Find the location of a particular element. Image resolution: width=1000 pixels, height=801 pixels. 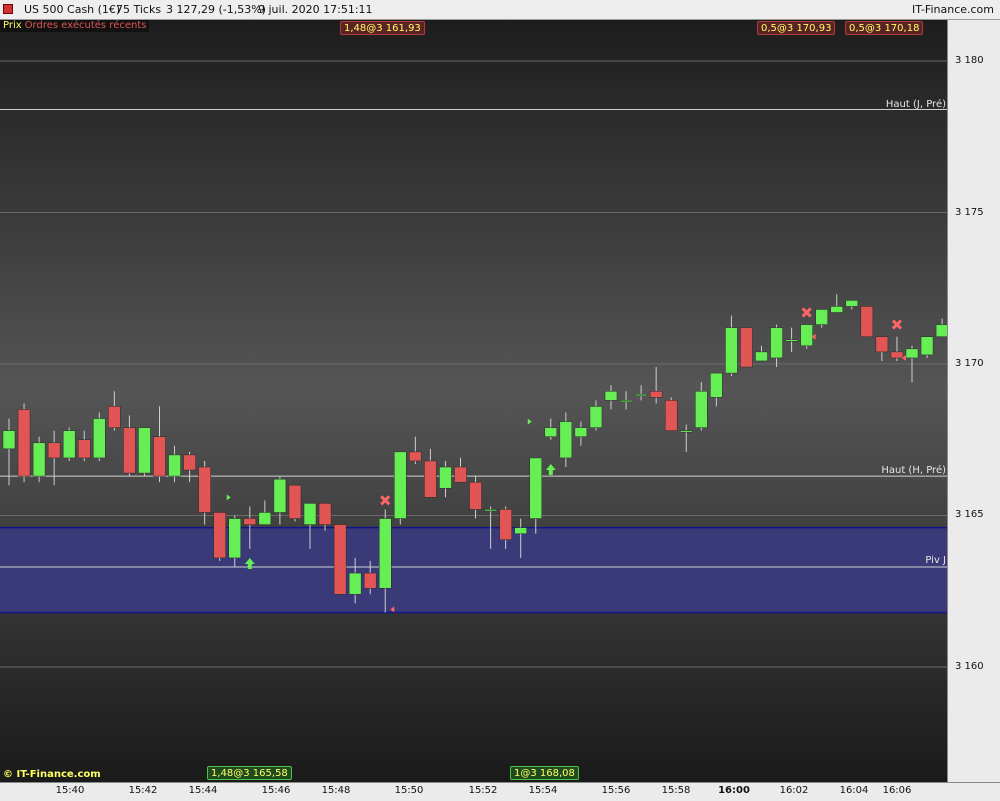

buy-arrow-icon is located at coordinates (550, 470).